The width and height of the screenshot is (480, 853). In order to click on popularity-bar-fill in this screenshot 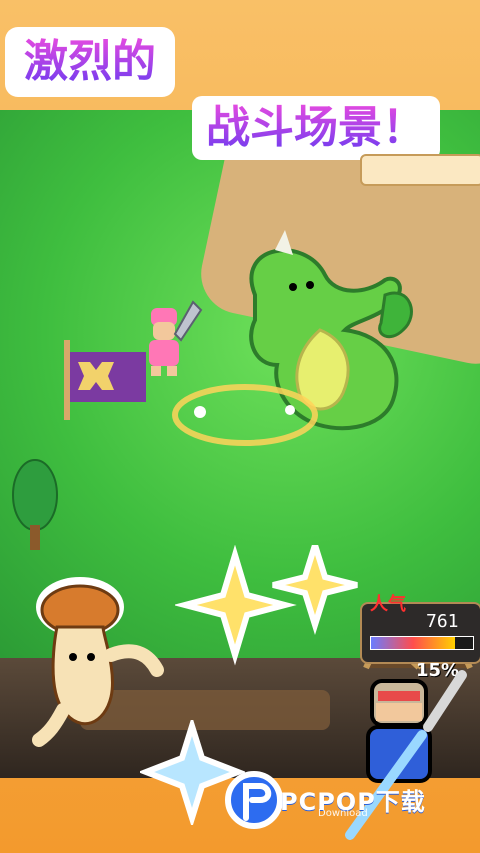, I will do `click(413, 643)`.